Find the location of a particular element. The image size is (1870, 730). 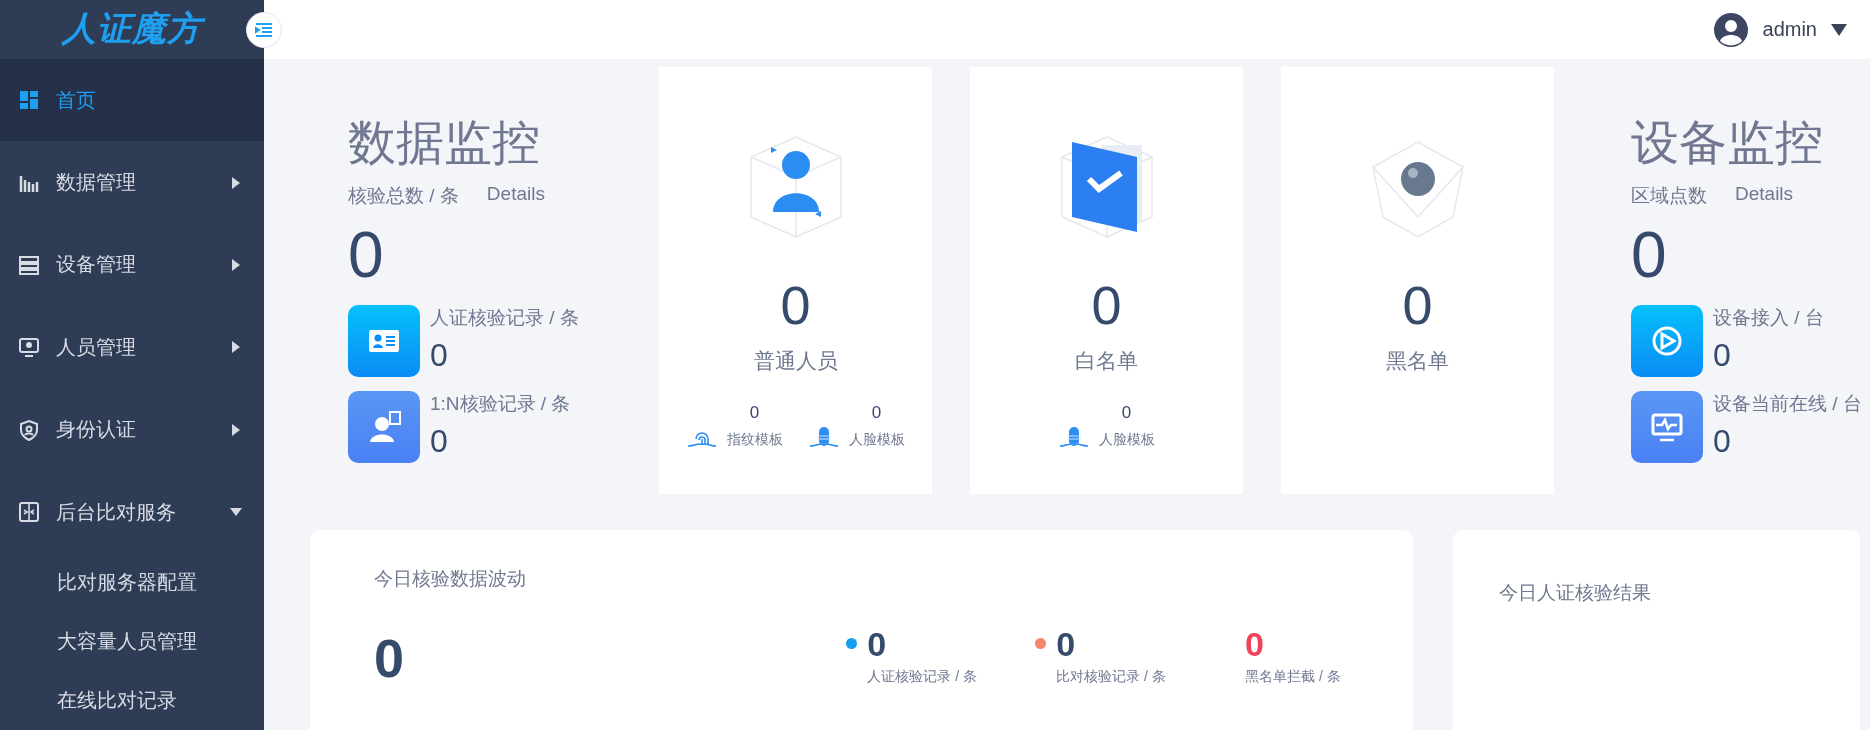

legend-label: 人证核验记录 / 条 is located at coordinates (922, 677).